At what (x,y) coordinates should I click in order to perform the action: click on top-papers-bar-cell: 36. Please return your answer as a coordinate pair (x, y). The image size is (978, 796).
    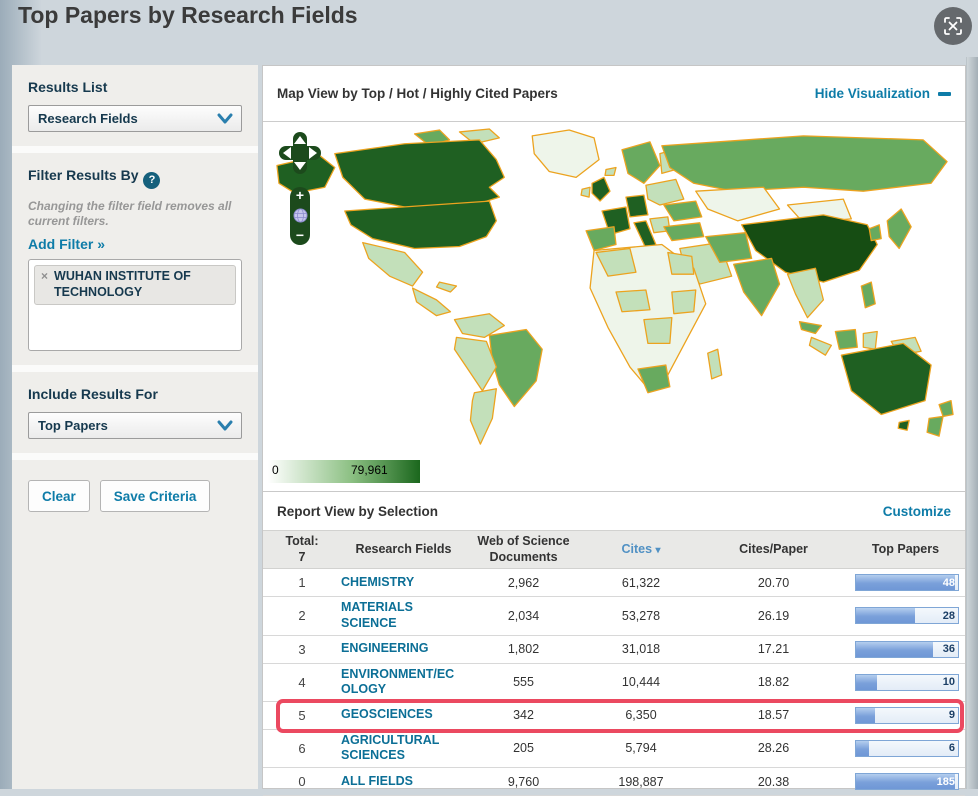
    Looking at the image, I should click on (905, 649).